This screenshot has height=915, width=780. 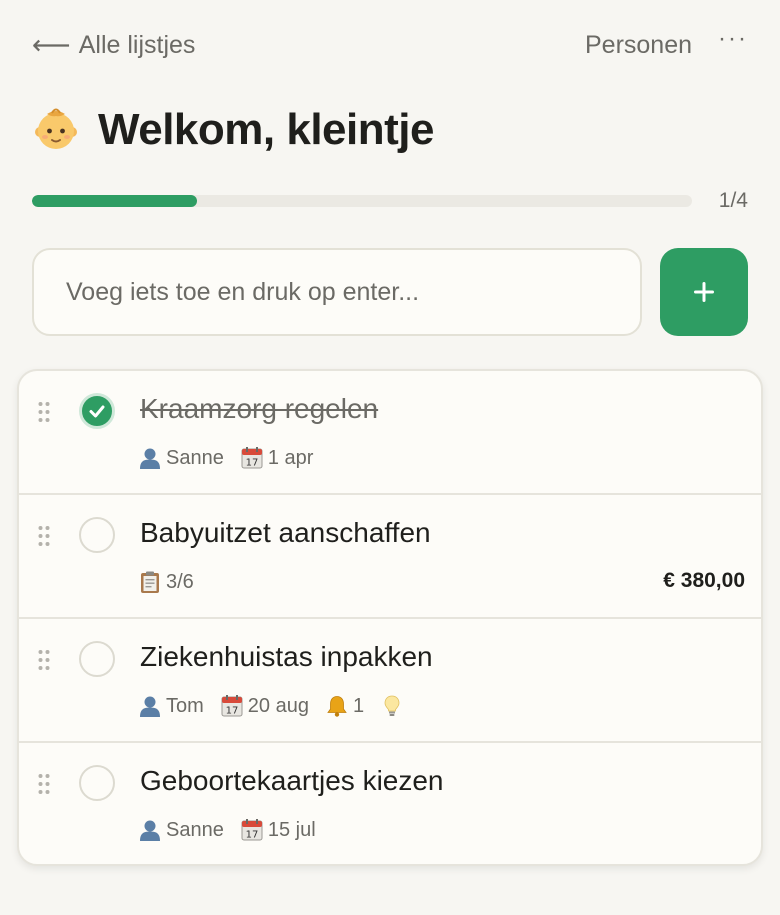 What do you see at coordinates (337, 292) in the screenshot?
I see `add-item-input` at bounding box center [337, 292].